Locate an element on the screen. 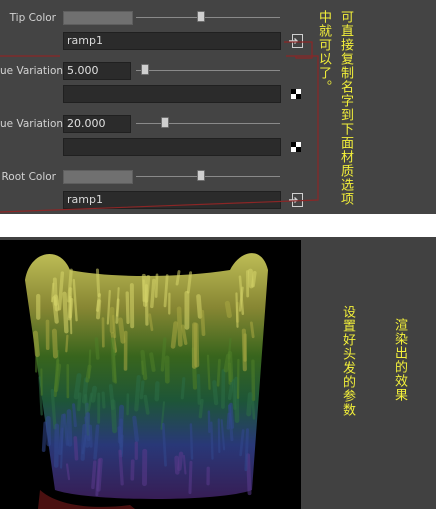 The height and width of the screenshot is (509, 436). annotation-copy-name-note-cont: 中就可以了。 is located at coordinates (323, 52).